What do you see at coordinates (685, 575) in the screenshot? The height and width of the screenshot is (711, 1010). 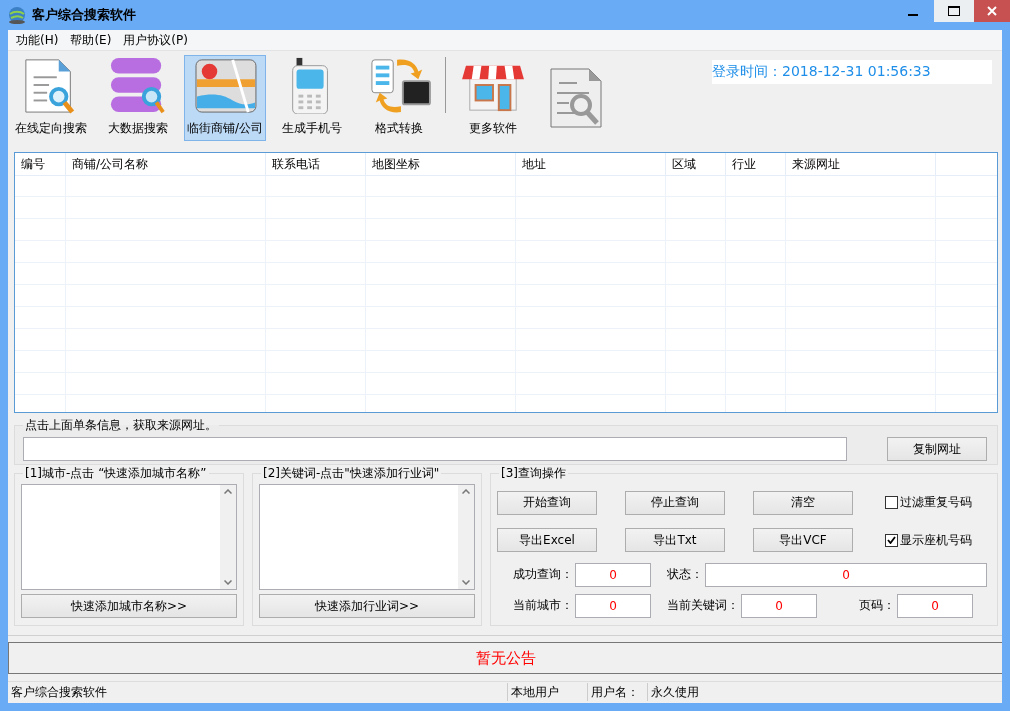 I see `field-label: 状态：` at bounding box center [685, 575].